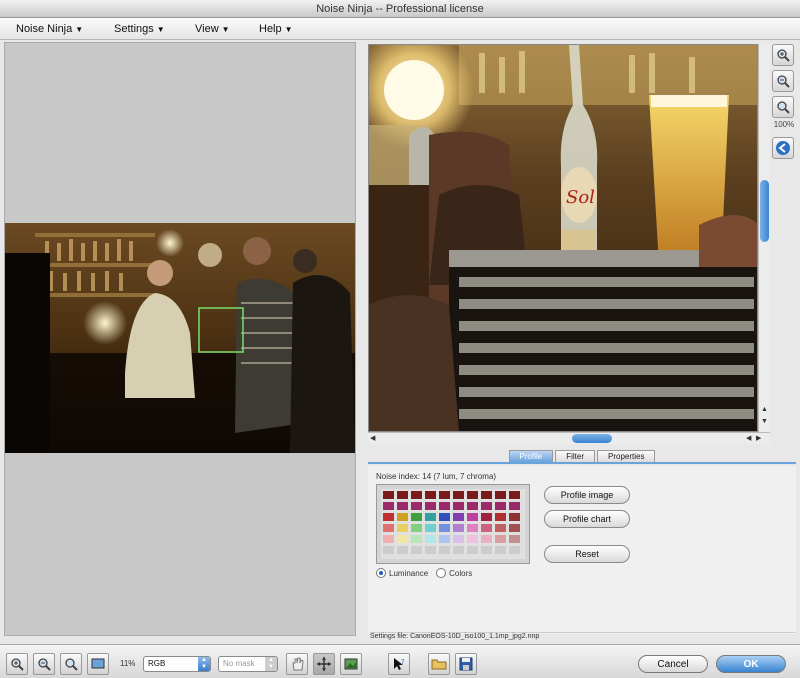  Describe the element at coordinates (764, 211) in the screenshot. I see `vertical-scroll-thumb` at that location.